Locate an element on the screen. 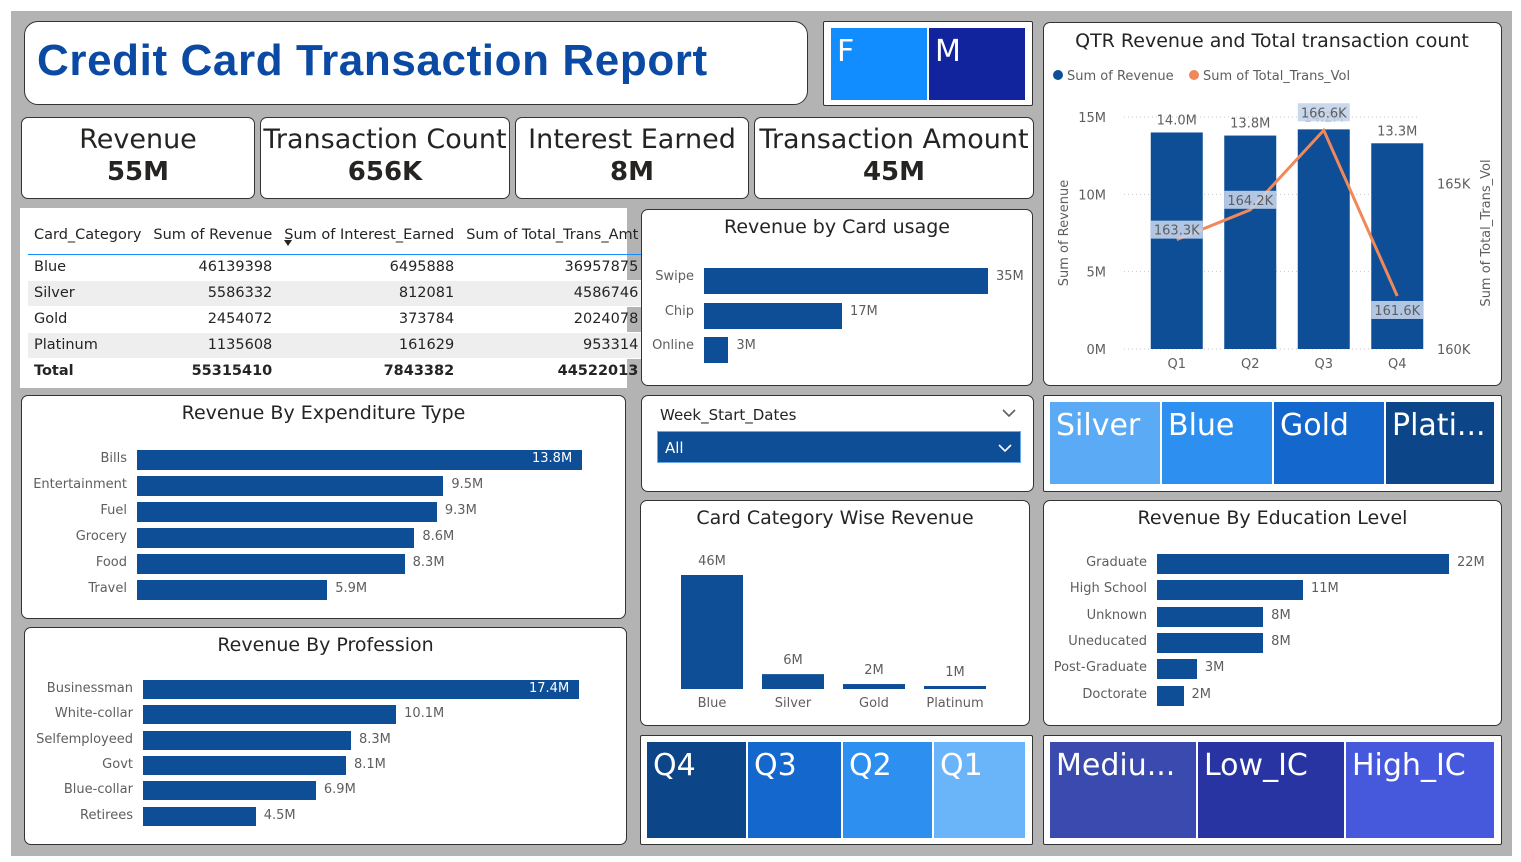 Image resolution: width=1521 pixels, height=862 pixels. bar-category-label: Uneducated is located at coordinates (1107, 641).